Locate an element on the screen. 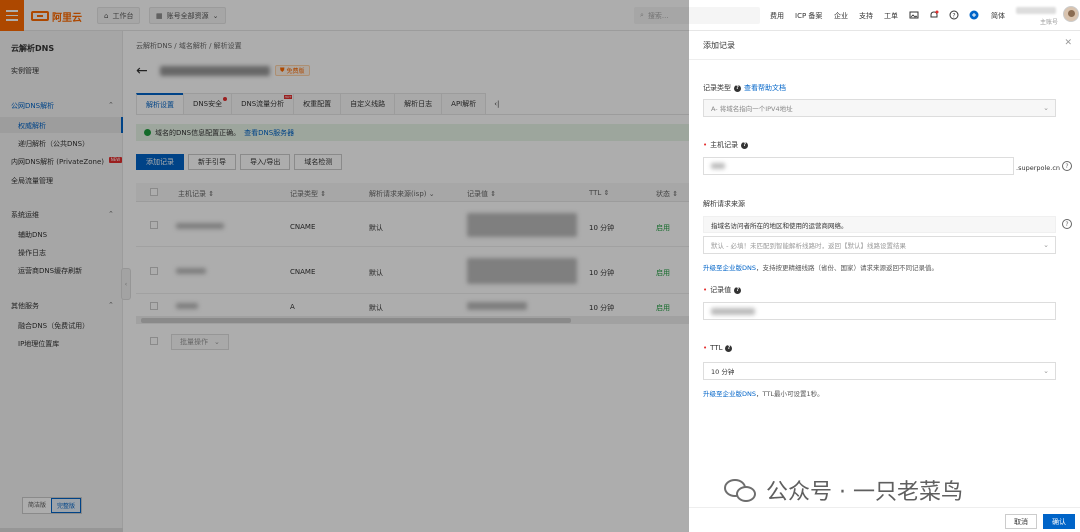 The image size is (1080, 532). ttl-label: • TTL ? is located at coordinates (718, 348).